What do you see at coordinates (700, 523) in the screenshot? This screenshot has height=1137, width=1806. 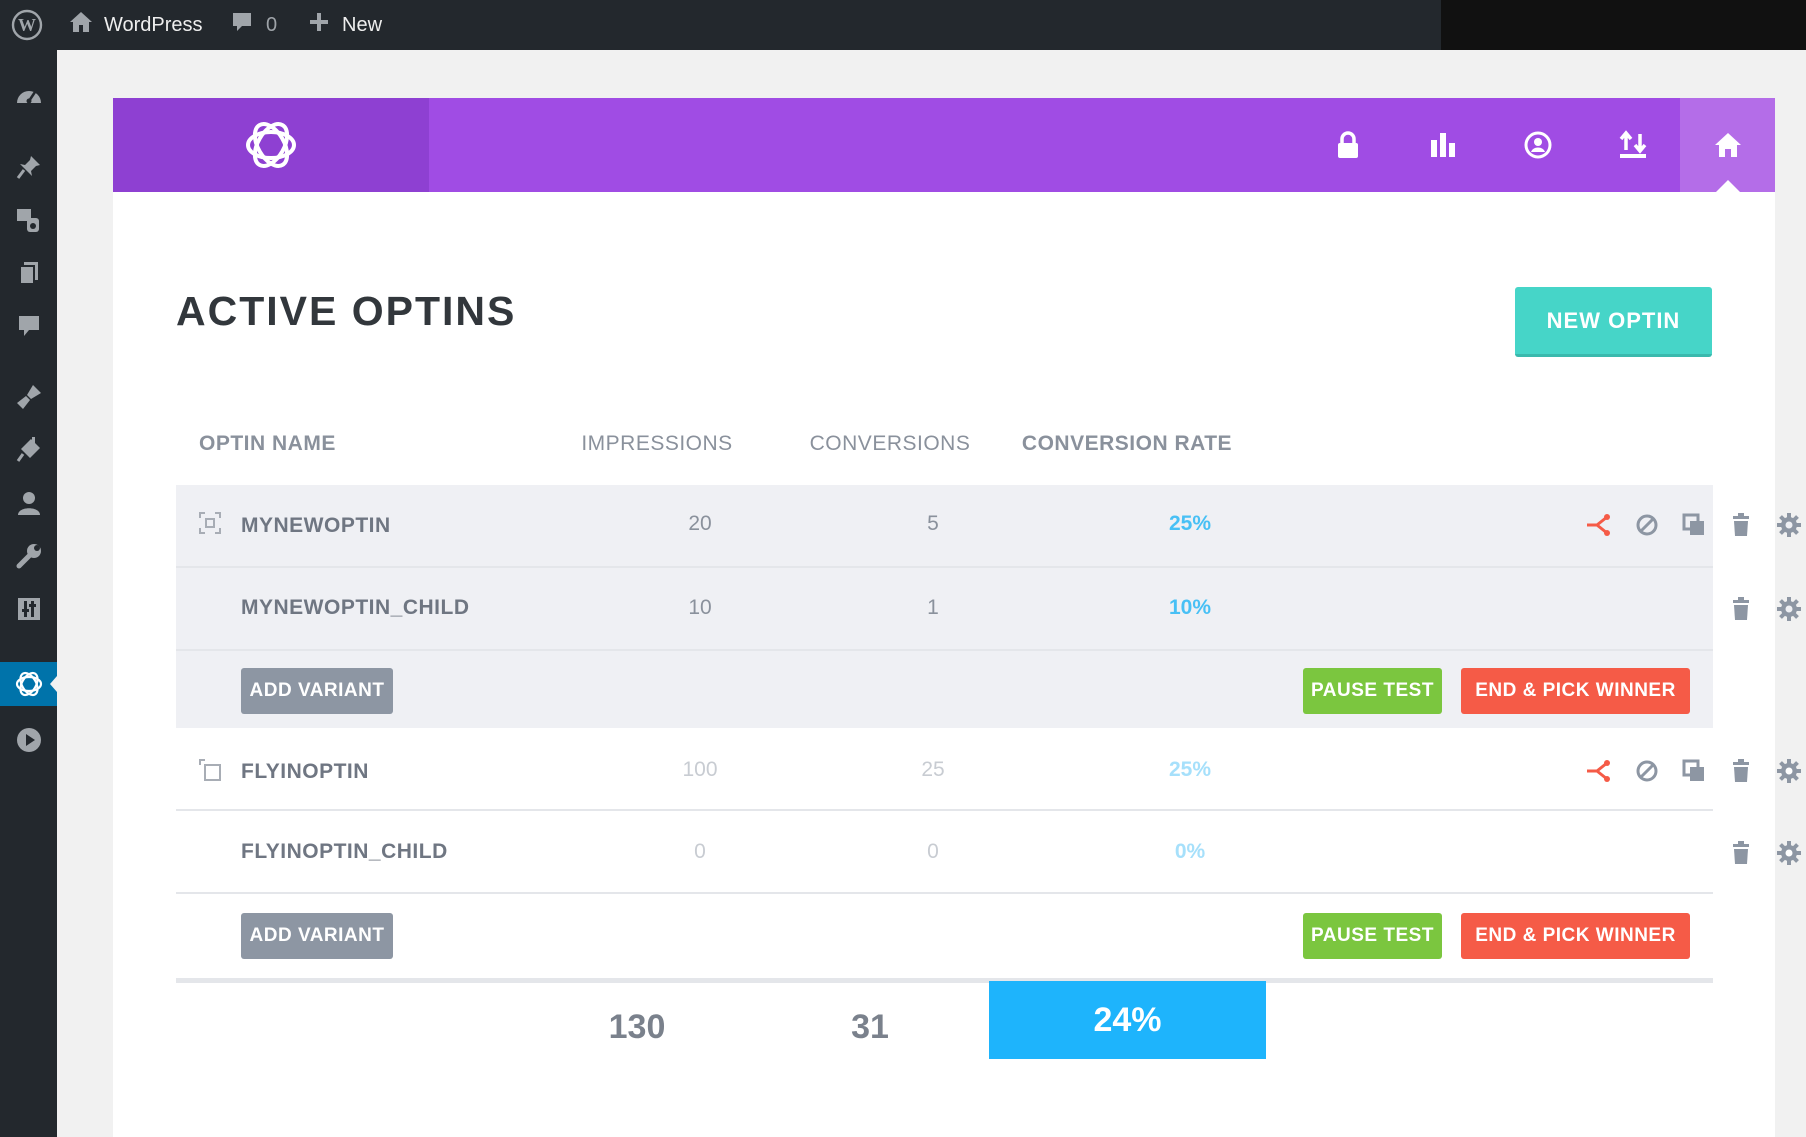 I see `impressions-value: 20` at bounding box center [700, 523].